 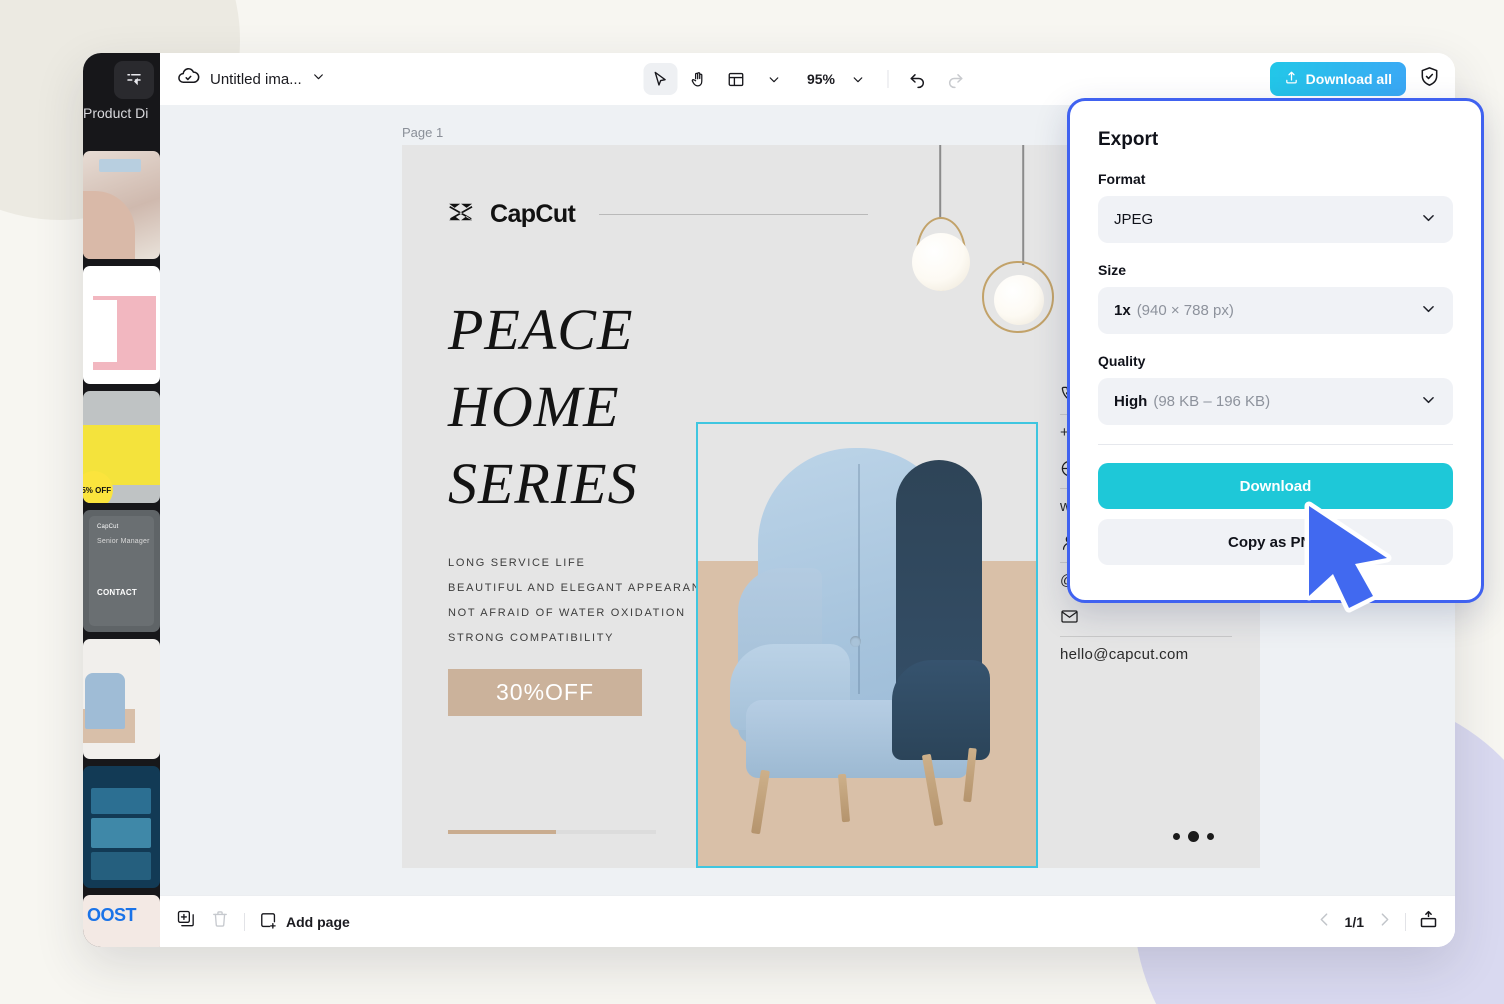 What do you see at coordinates (1146, 616) in the screenshot?
I see `mail-icon` at bounding box center [1146, 616].